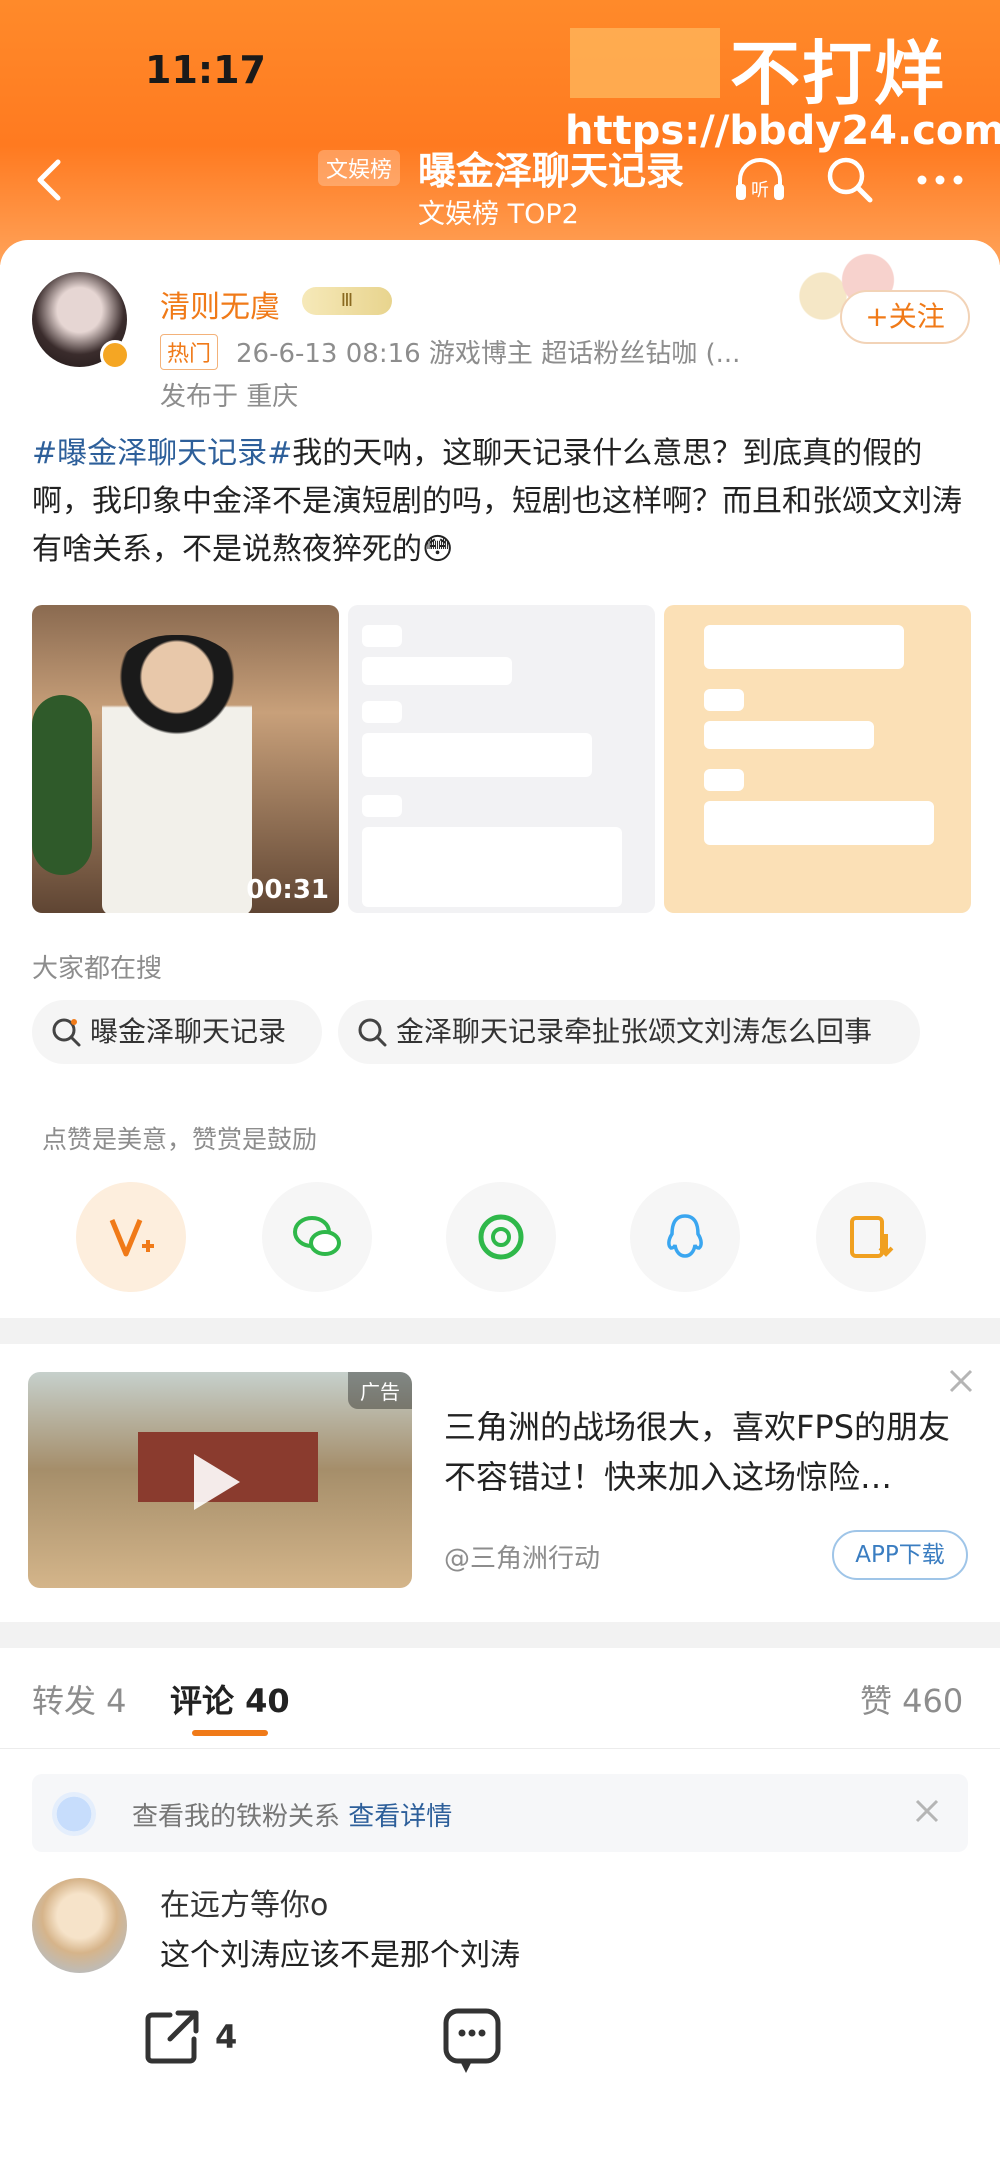 The image size is (1000, 2173). What do you see at coordinates (287, 890) in the screenshot?
I see `video-duration: 00:31` at bounding box center [287, 890].